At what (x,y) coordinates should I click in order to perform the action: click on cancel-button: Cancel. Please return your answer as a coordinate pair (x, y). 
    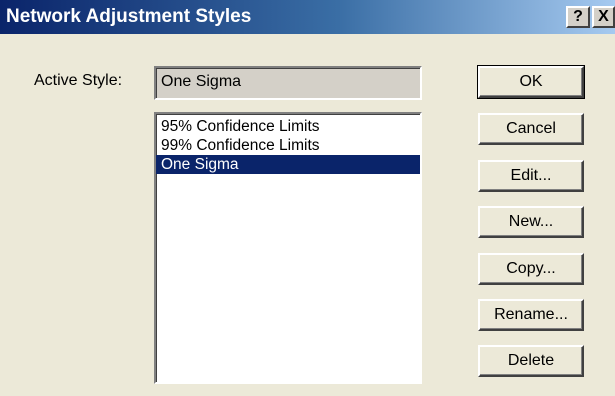
    Looking at the image, I should click on (531, 129).